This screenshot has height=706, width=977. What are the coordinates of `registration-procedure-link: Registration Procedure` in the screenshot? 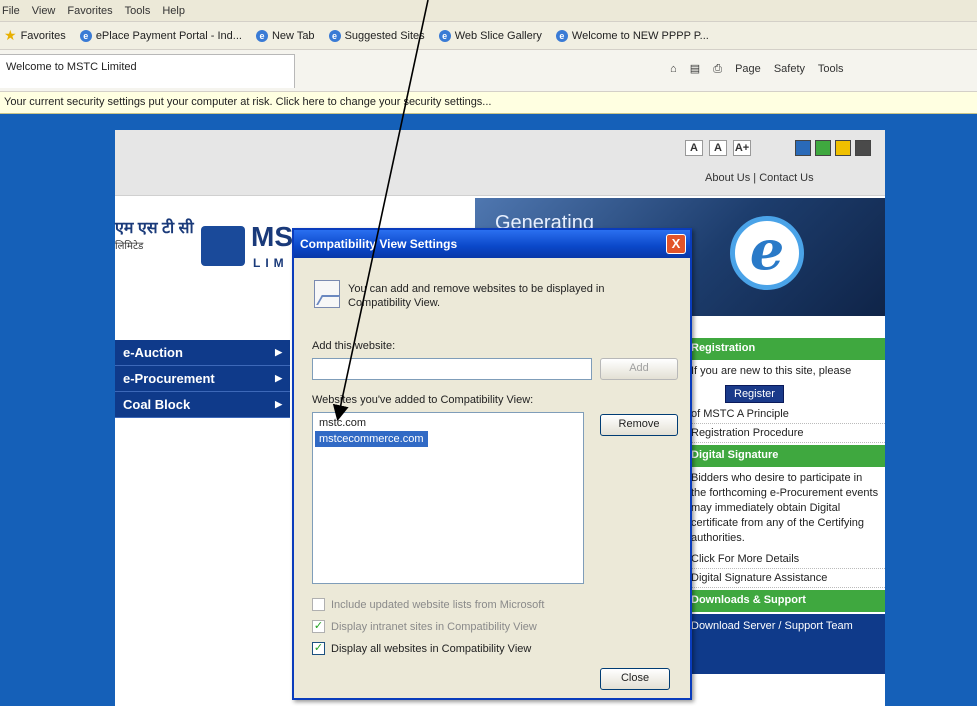 It's located at (785, 433).